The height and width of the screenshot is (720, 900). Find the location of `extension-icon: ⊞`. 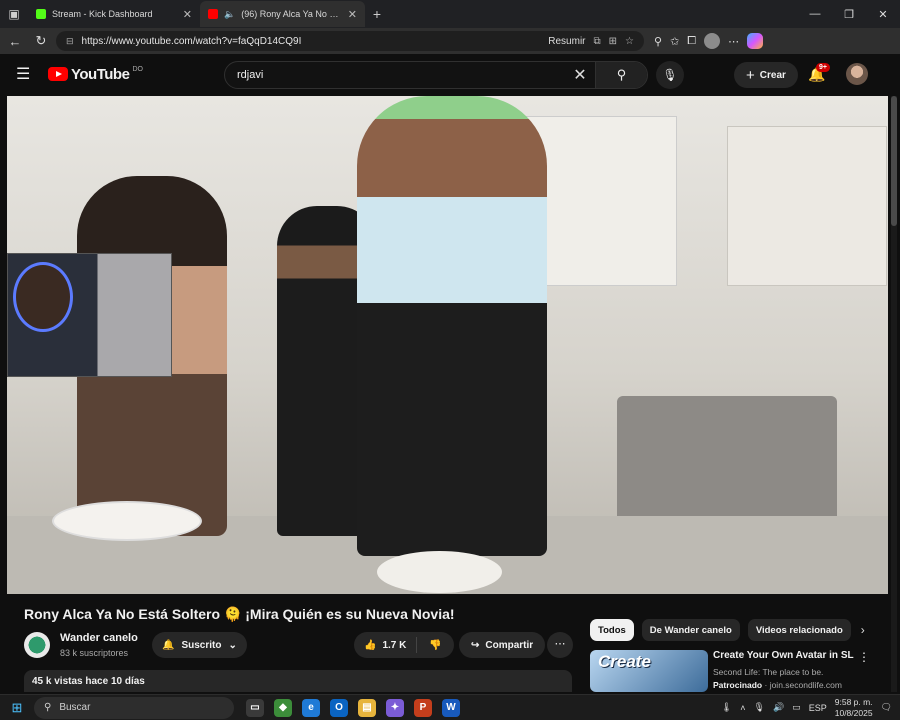

extension-icon: ⊞ is located at coordinates (613, 41).